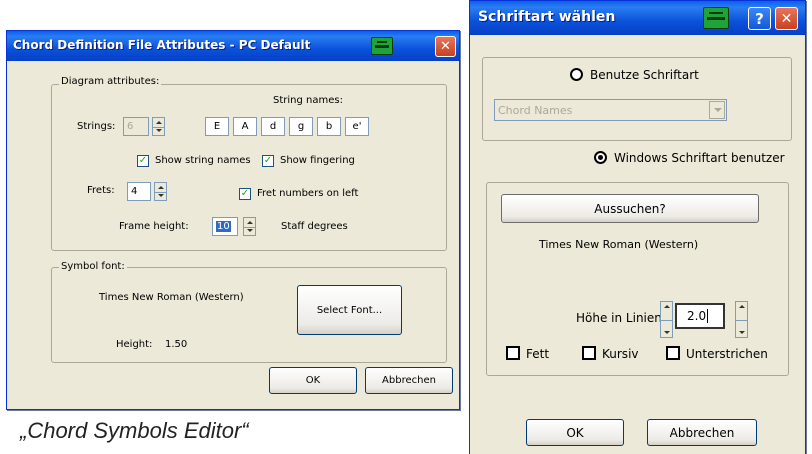  What do you see at coordinates (317, 160) in the screenshot?
I see `show-fingering-label: Show fingering` at bounding box center [317, 160].